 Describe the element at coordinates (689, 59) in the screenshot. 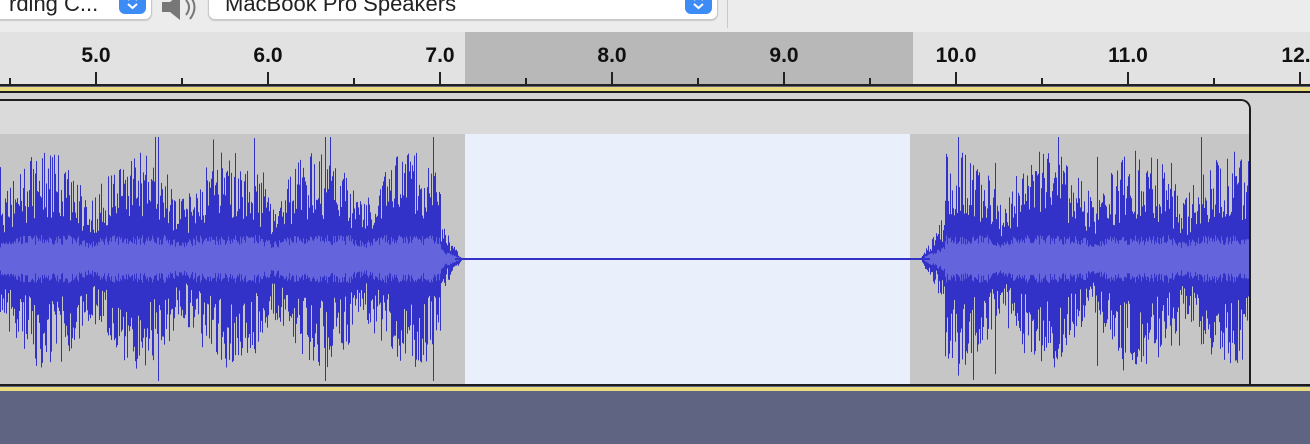

I see `ruler-selection` at that location.